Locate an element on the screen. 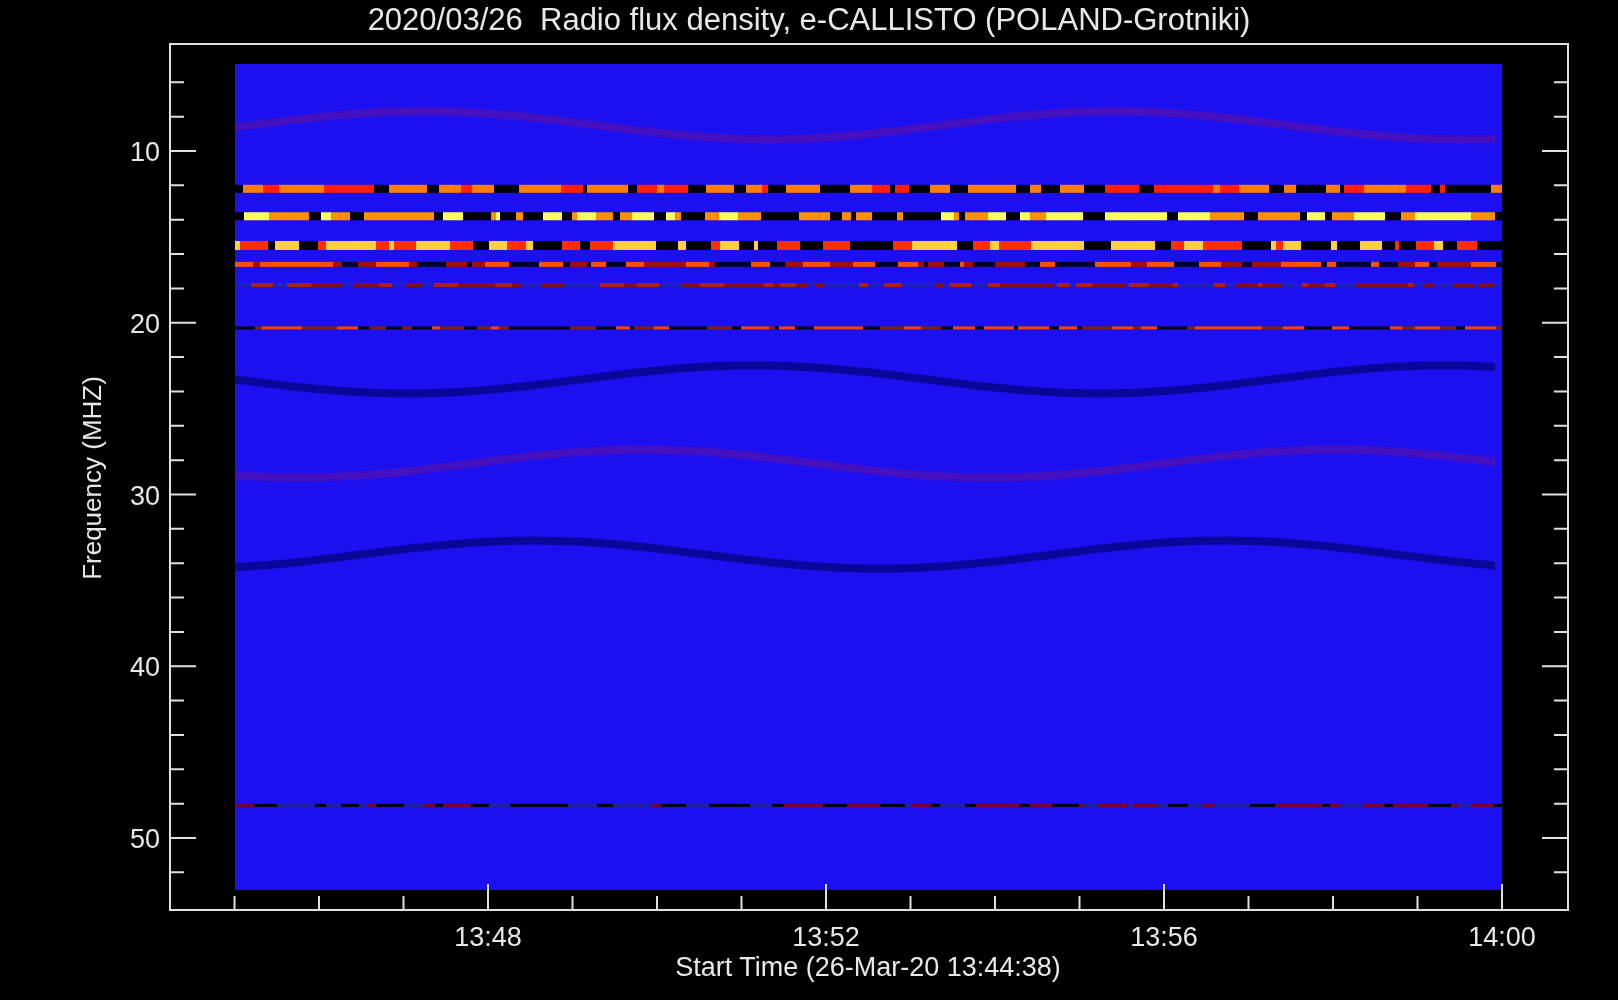 Image resolution: width=1618 pixels, height=1000 pixels. x-tick-label: 13:56 is located at coordinates (1164, 937).